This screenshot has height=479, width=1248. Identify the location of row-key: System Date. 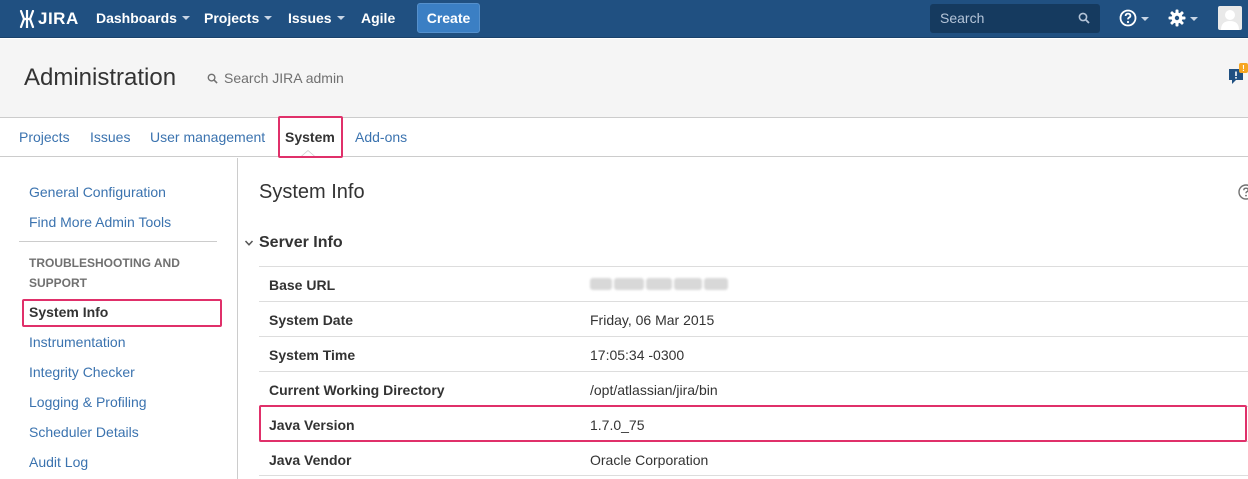
(311, 320).